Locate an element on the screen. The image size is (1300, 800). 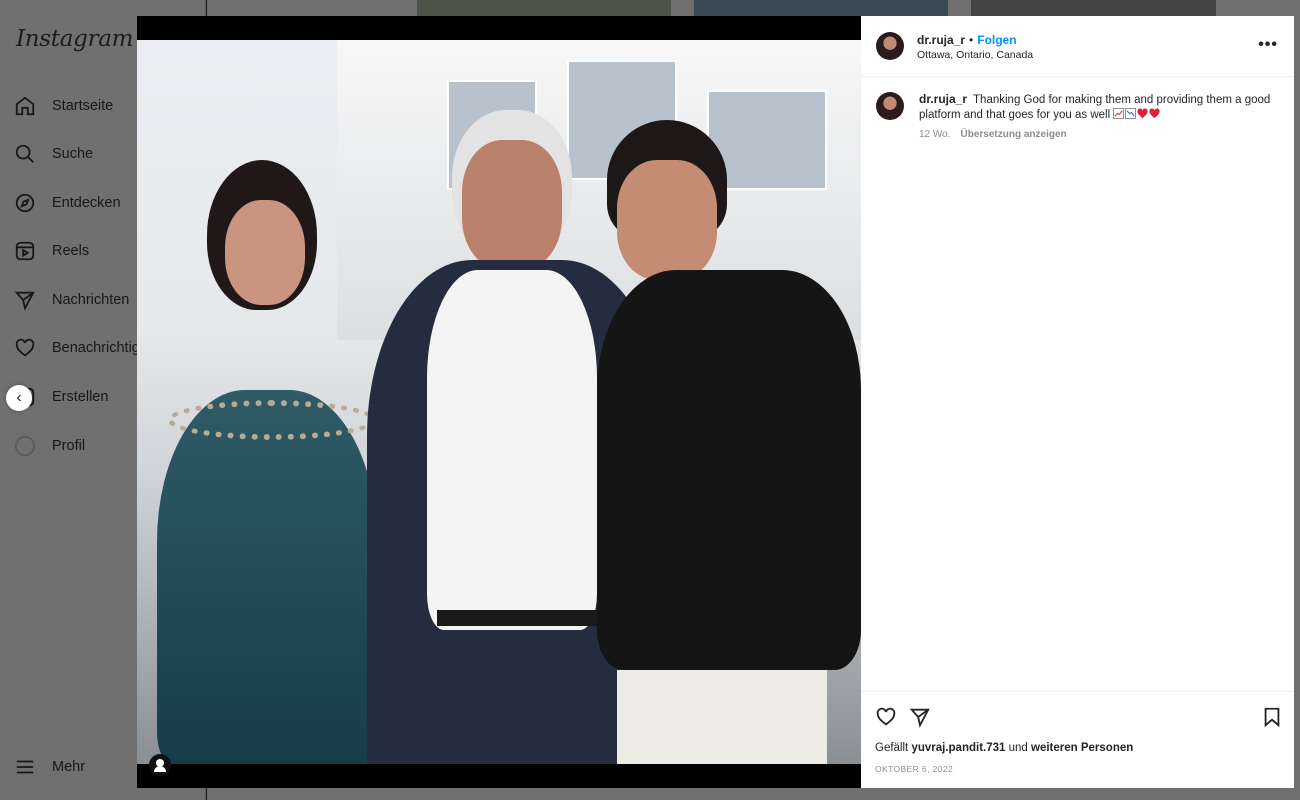
caption-meta: 12 Wo. Übersetzung anzeigen is located at coordinates (993, 134).